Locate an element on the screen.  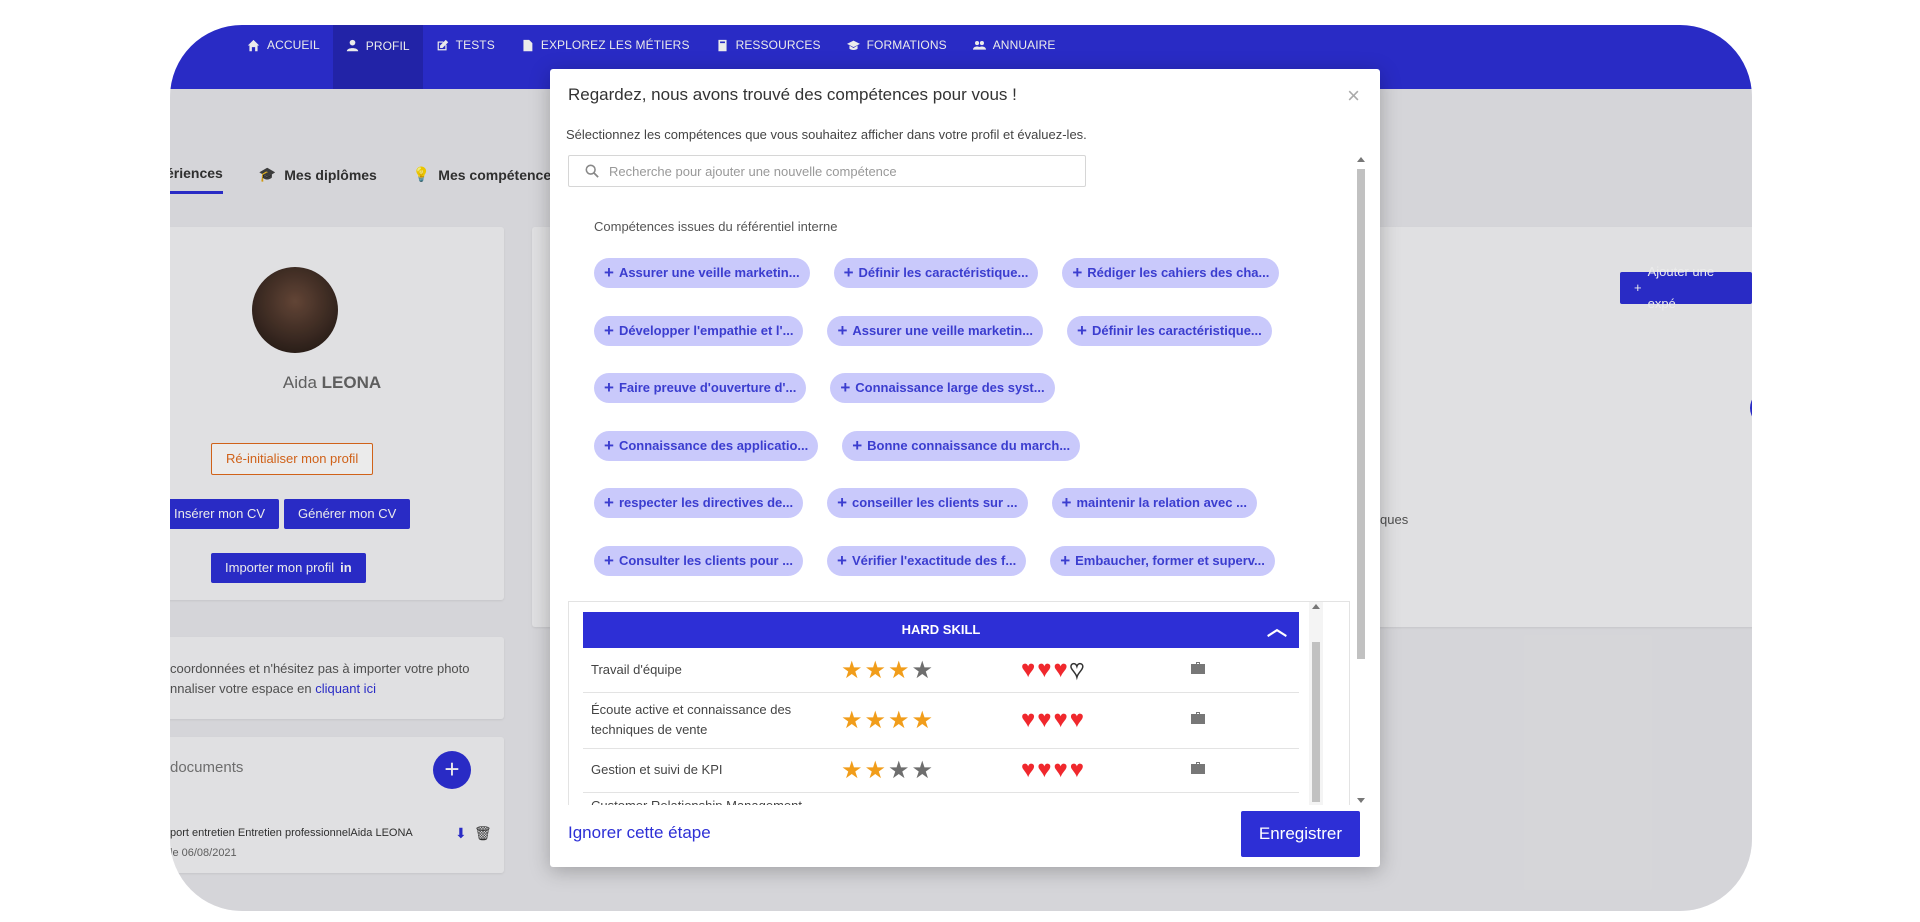
search-icon is located at coordinates (592, 171).